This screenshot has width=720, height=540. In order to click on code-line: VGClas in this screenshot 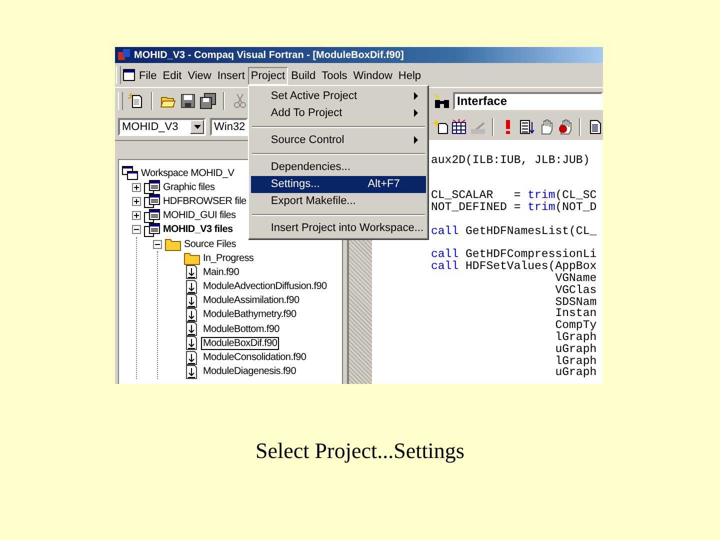, I will do `click(575, 290)`.